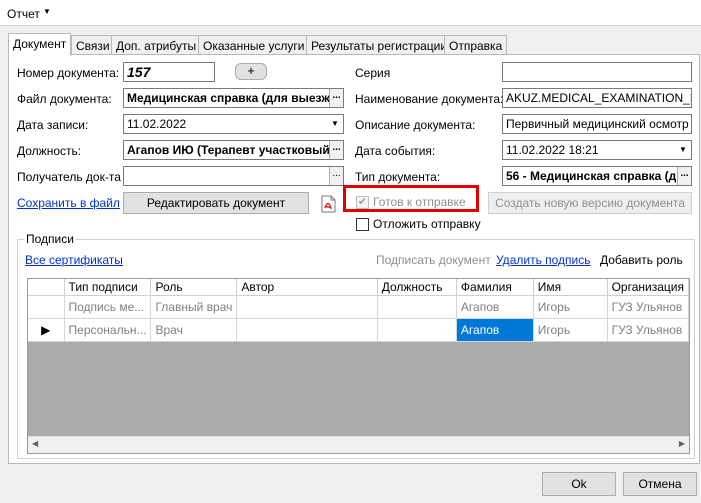  What do you see at coordinates (233, 124) in the screenshot?
I see `record-date-picker: 11.02.2022 ▼` at bounding box center [233, 124].